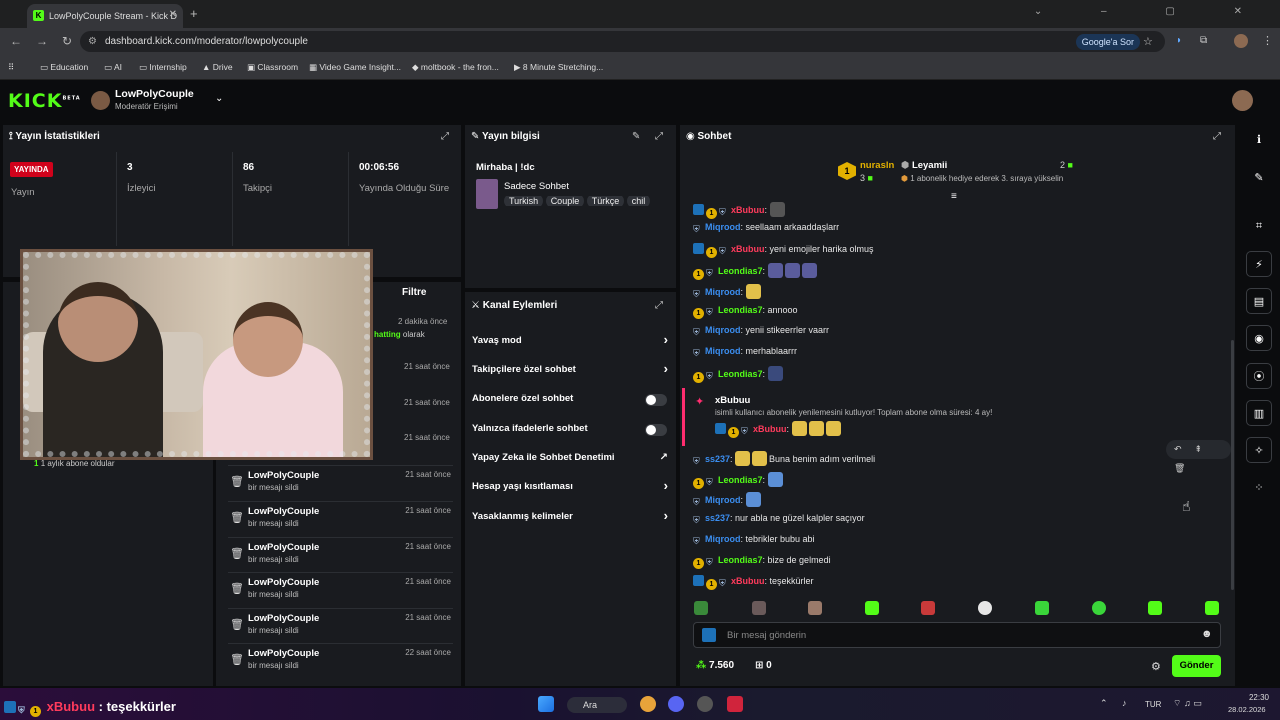 The height and width of the screenshot is (720, 1280). What do you see at coordinates (638, 201) in the screenshot?
I see `tag: chil` at bounding box center [638, 201].